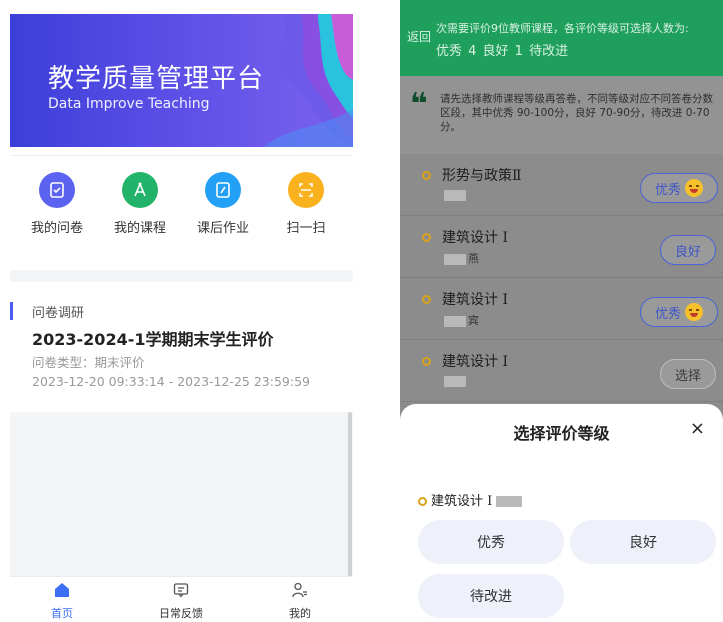 The height and width of the screenshot is (622, 723). I want to click on platform-subtitle: Data Improve Teaching, so click(129, 104).